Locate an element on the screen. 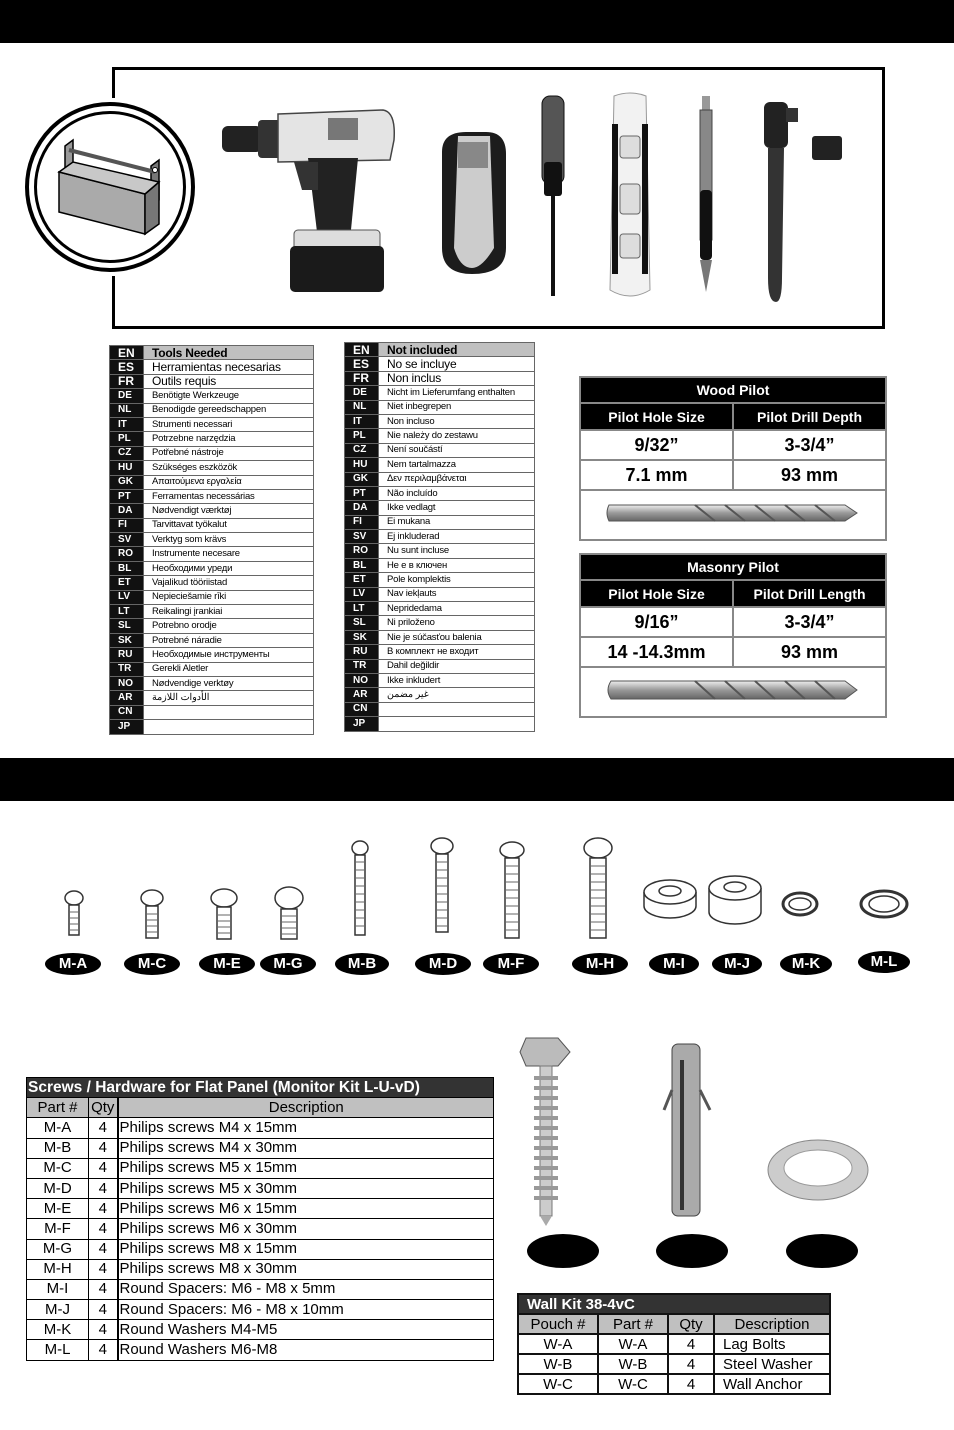 The width and height of the screenshot is (954, 1430). wood-pilot-value: 3-3/4” is located at coordinates (809, 445).